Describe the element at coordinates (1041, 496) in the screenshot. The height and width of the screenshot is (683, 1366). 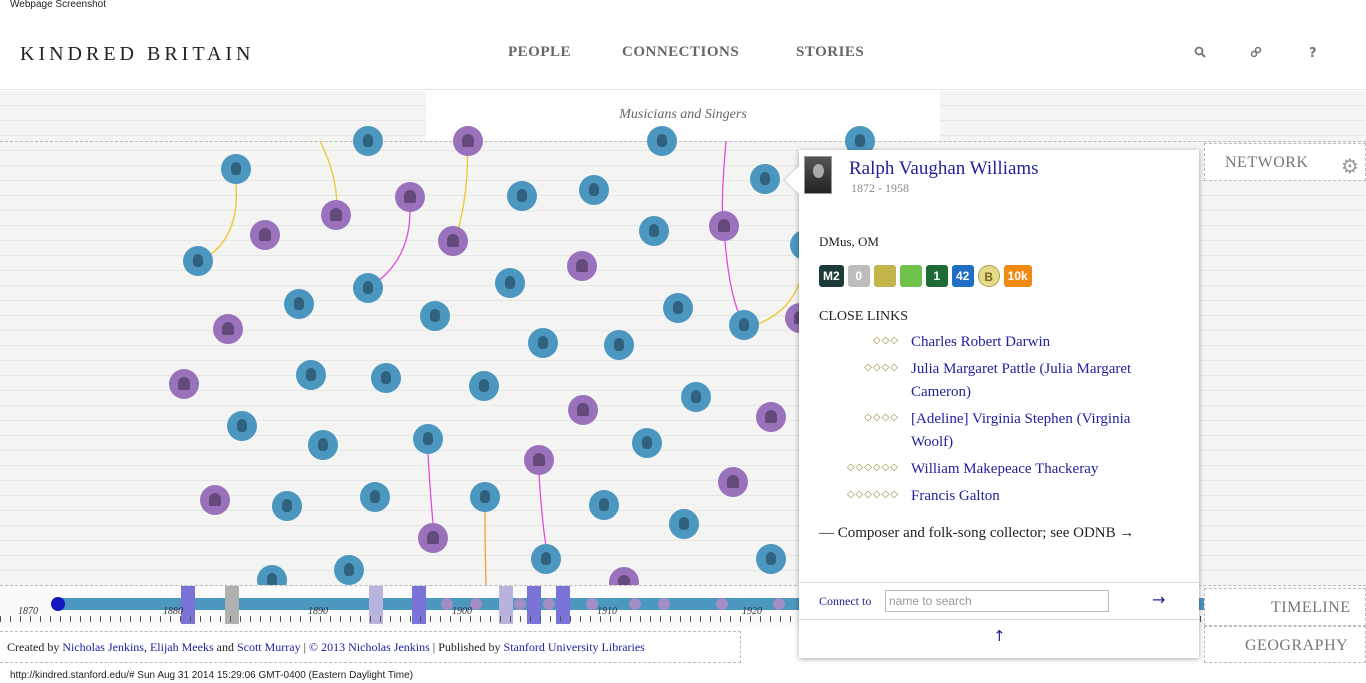
I see `close-link: Francis Galton` at that location.